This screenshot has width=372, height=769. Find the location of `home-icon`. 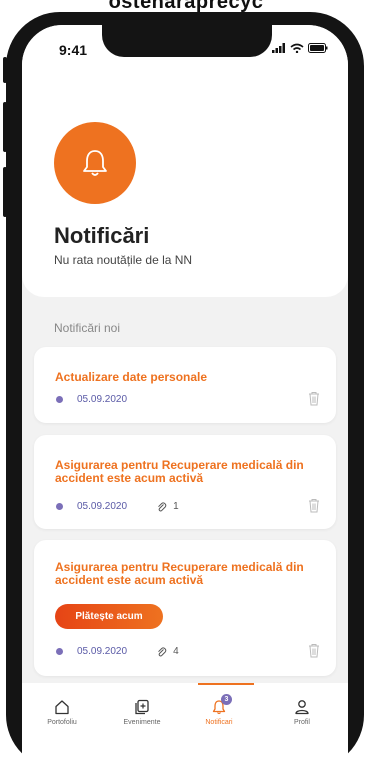

home-icon is located at coordinates (62, 707).